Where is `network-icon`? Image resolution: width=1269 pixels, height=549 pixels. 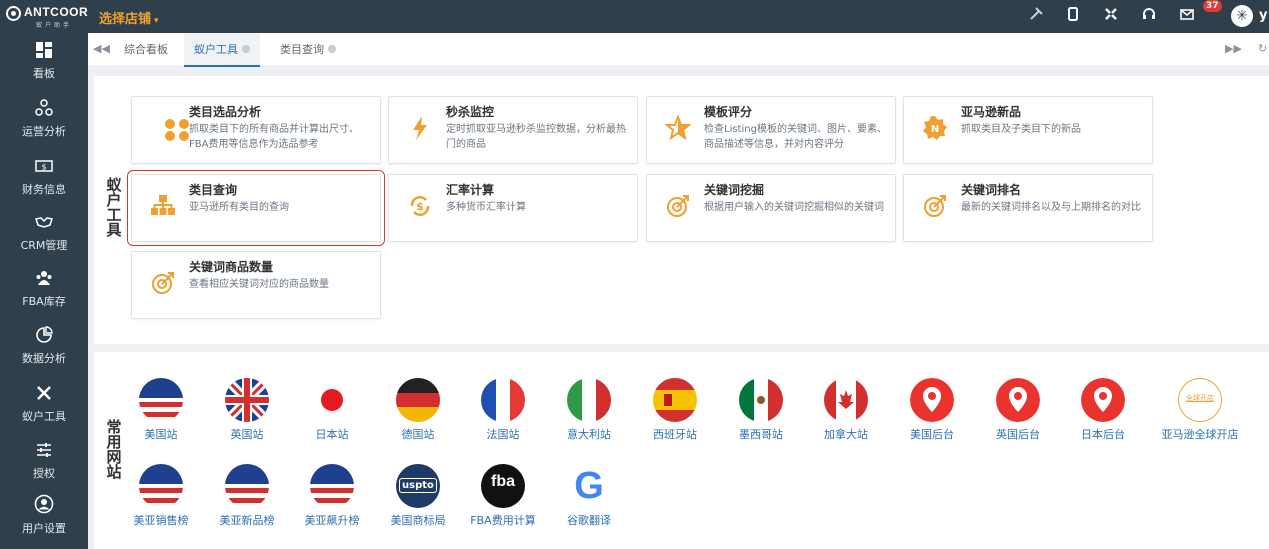
network-icon is located at coordinates (44, 110).